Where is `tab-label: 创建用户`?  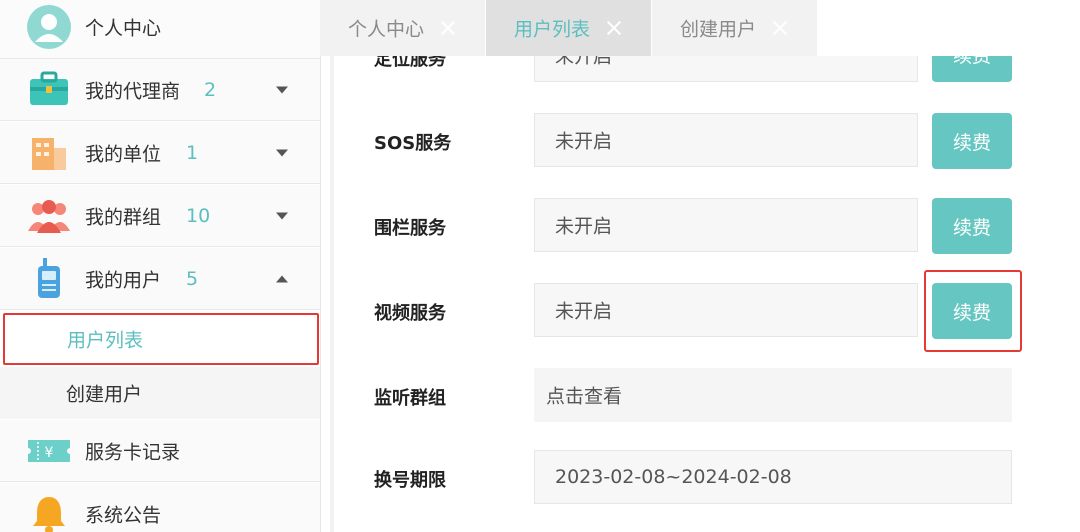
tab-label: 创建用户 is located at coordinates (718, 29).